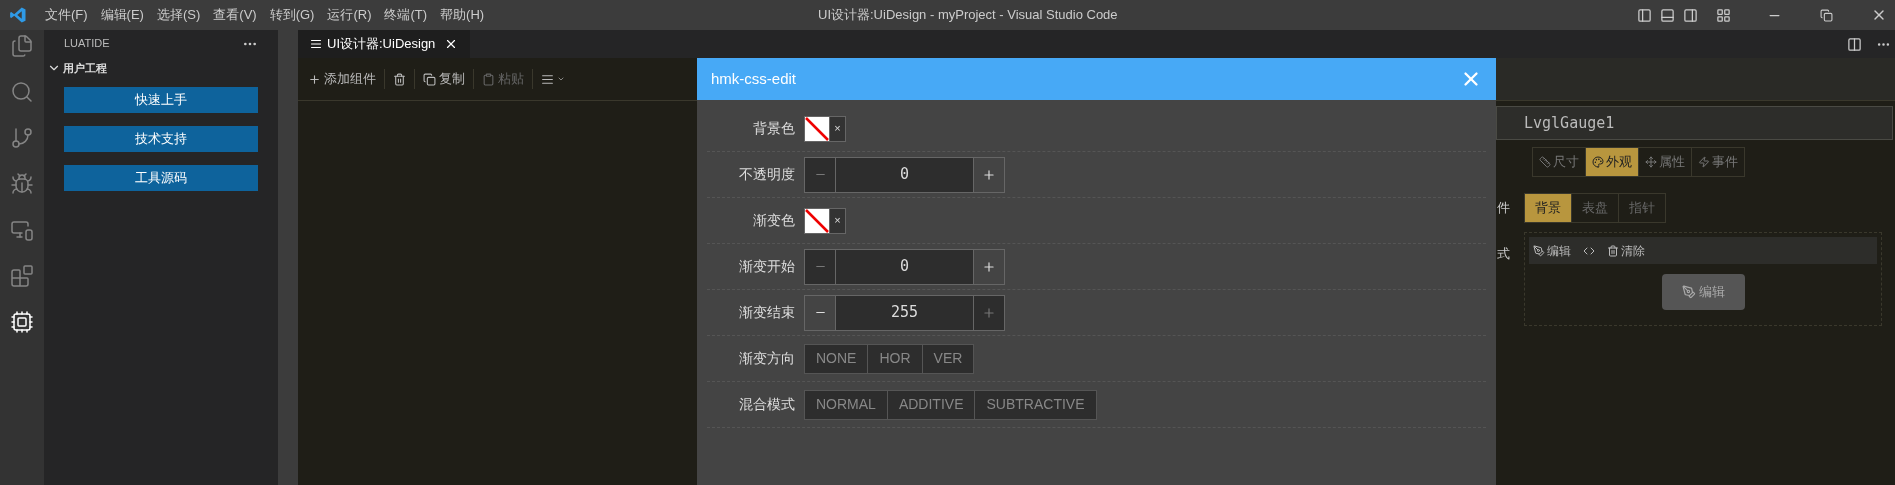 The image size is (1895, 485). Describe the element at coordinates (66, 15) in the screenshot. I see `menu-item: 文件(F)` at that location.